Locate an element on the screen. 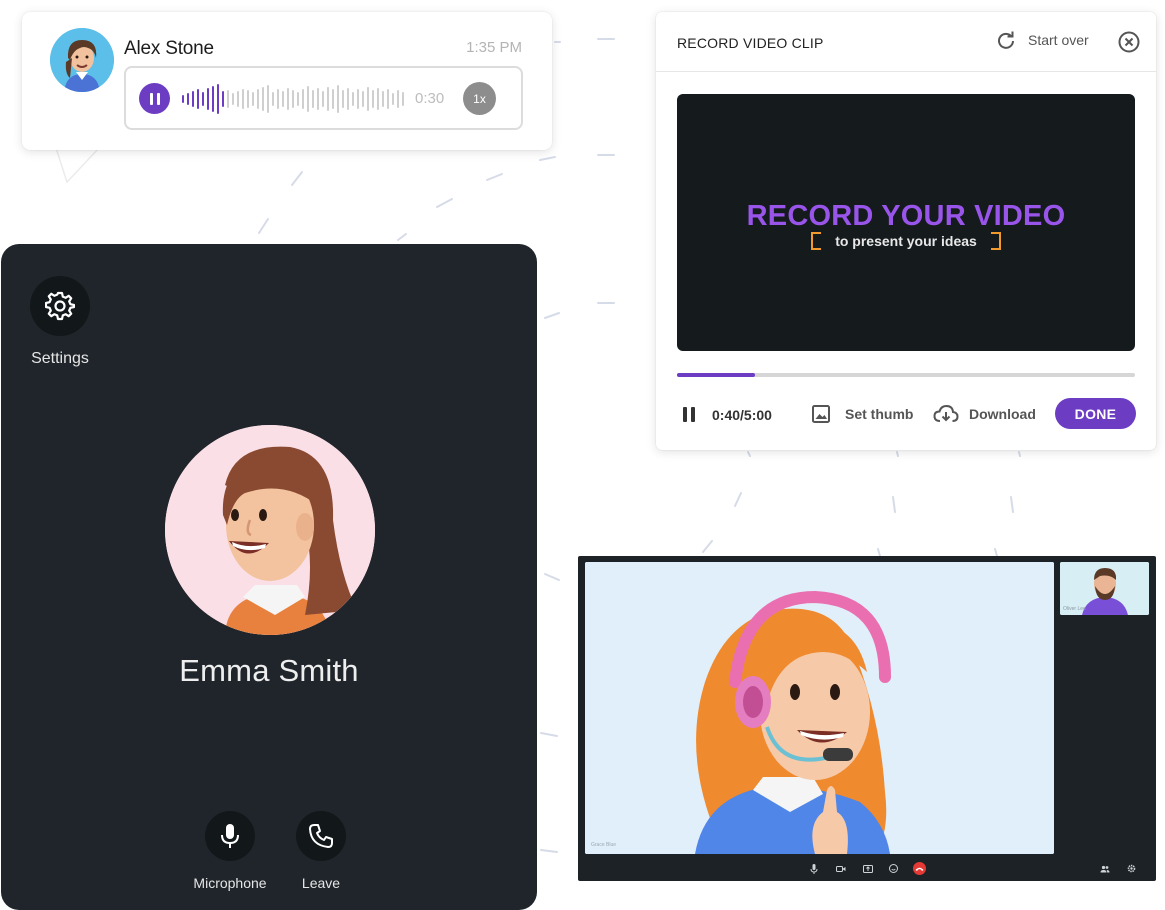  recording-controls: 0:40/5:00 Set thumb Download DONE is located at coordinates (906, 414).